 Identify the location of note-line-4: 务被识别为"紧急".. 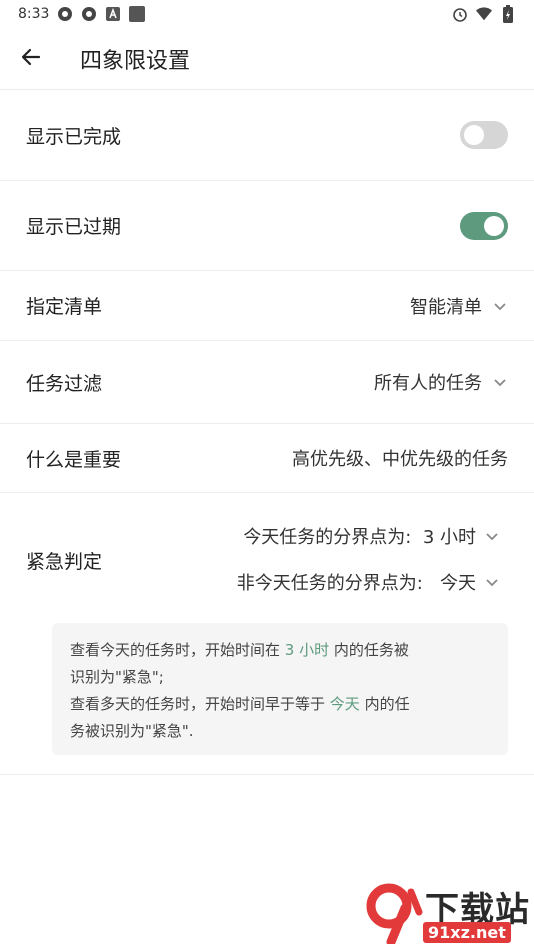
(132, 731).